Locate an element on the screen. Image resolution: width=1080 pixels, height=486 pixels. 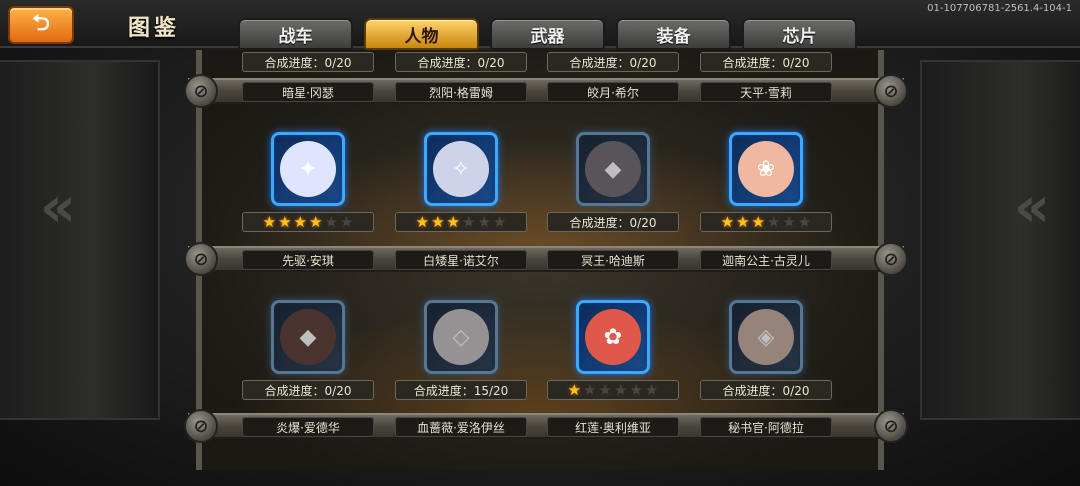
character-face-icon: ◈ is located at coordinates (766, 337).